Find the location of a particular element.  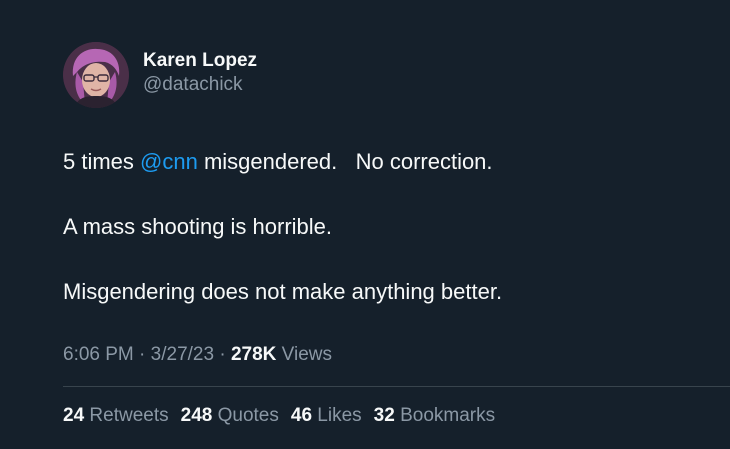

user-handle: @datachick is located at coordinates (200, 85).